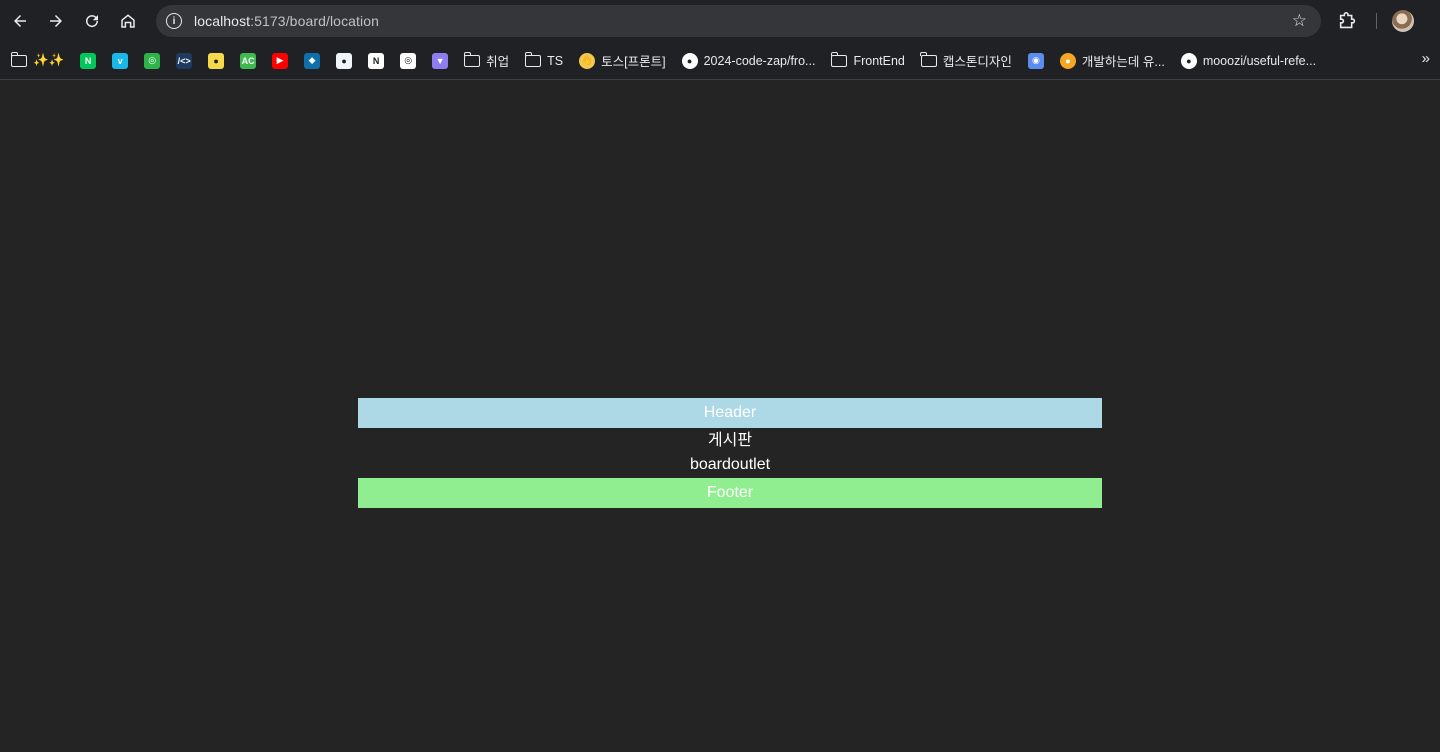 The width and height of the screenshot is (1440, 752). I want to click on favicon-icon: ▼, so click(440, 60).